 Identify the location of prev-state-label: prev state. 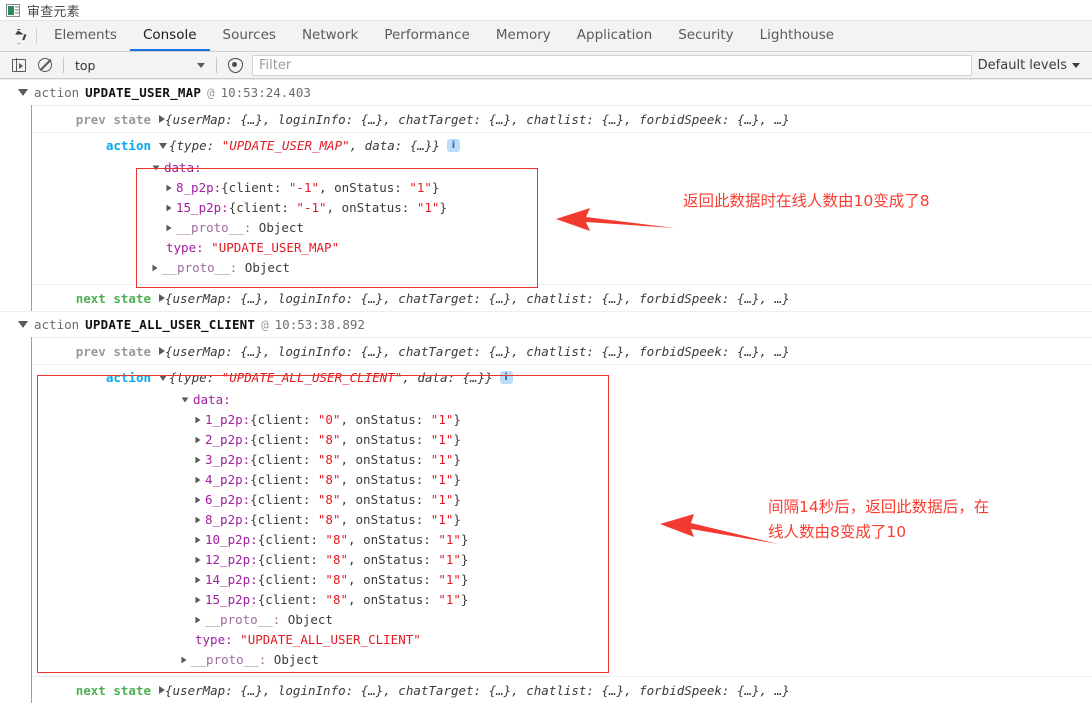
(113, 119).